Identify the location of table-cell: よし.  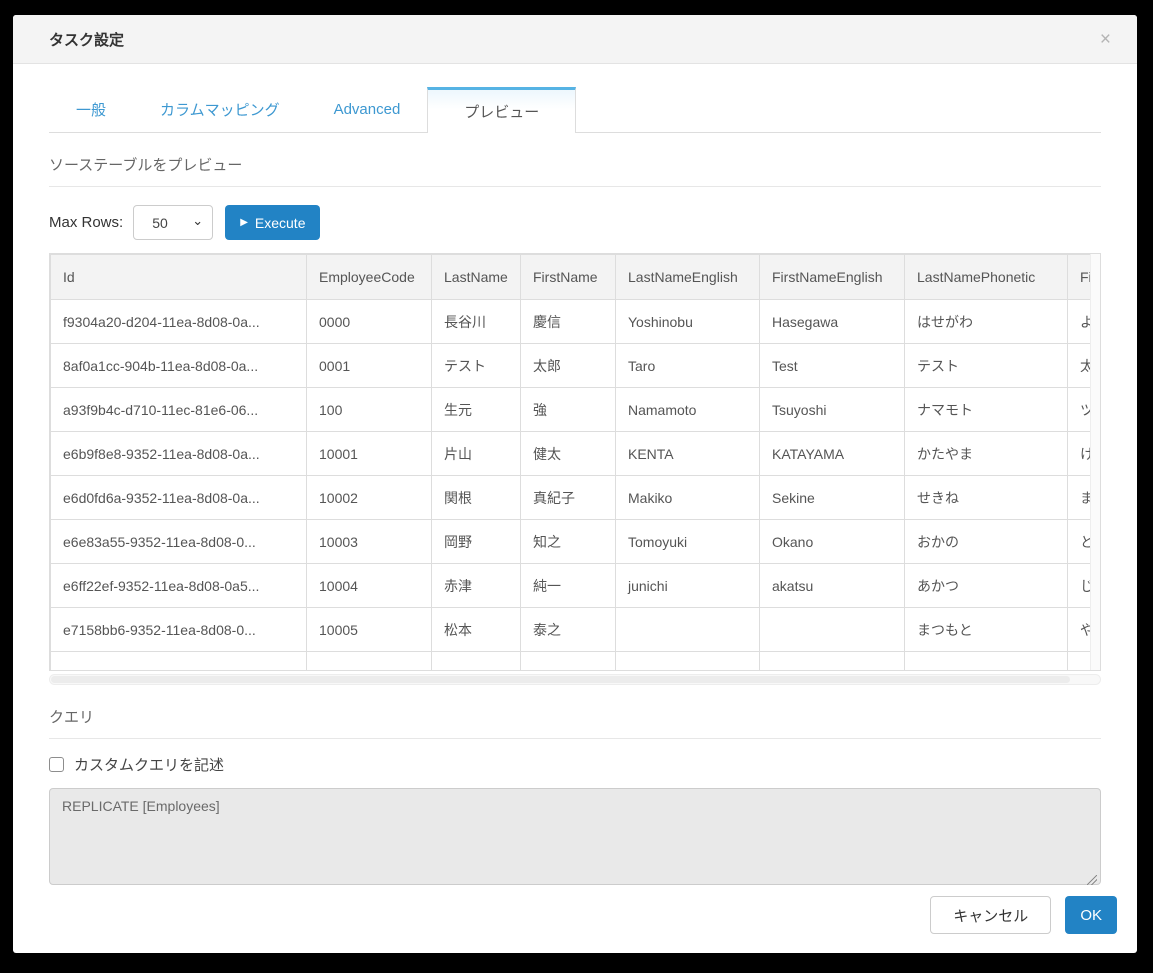
(1078, 321).